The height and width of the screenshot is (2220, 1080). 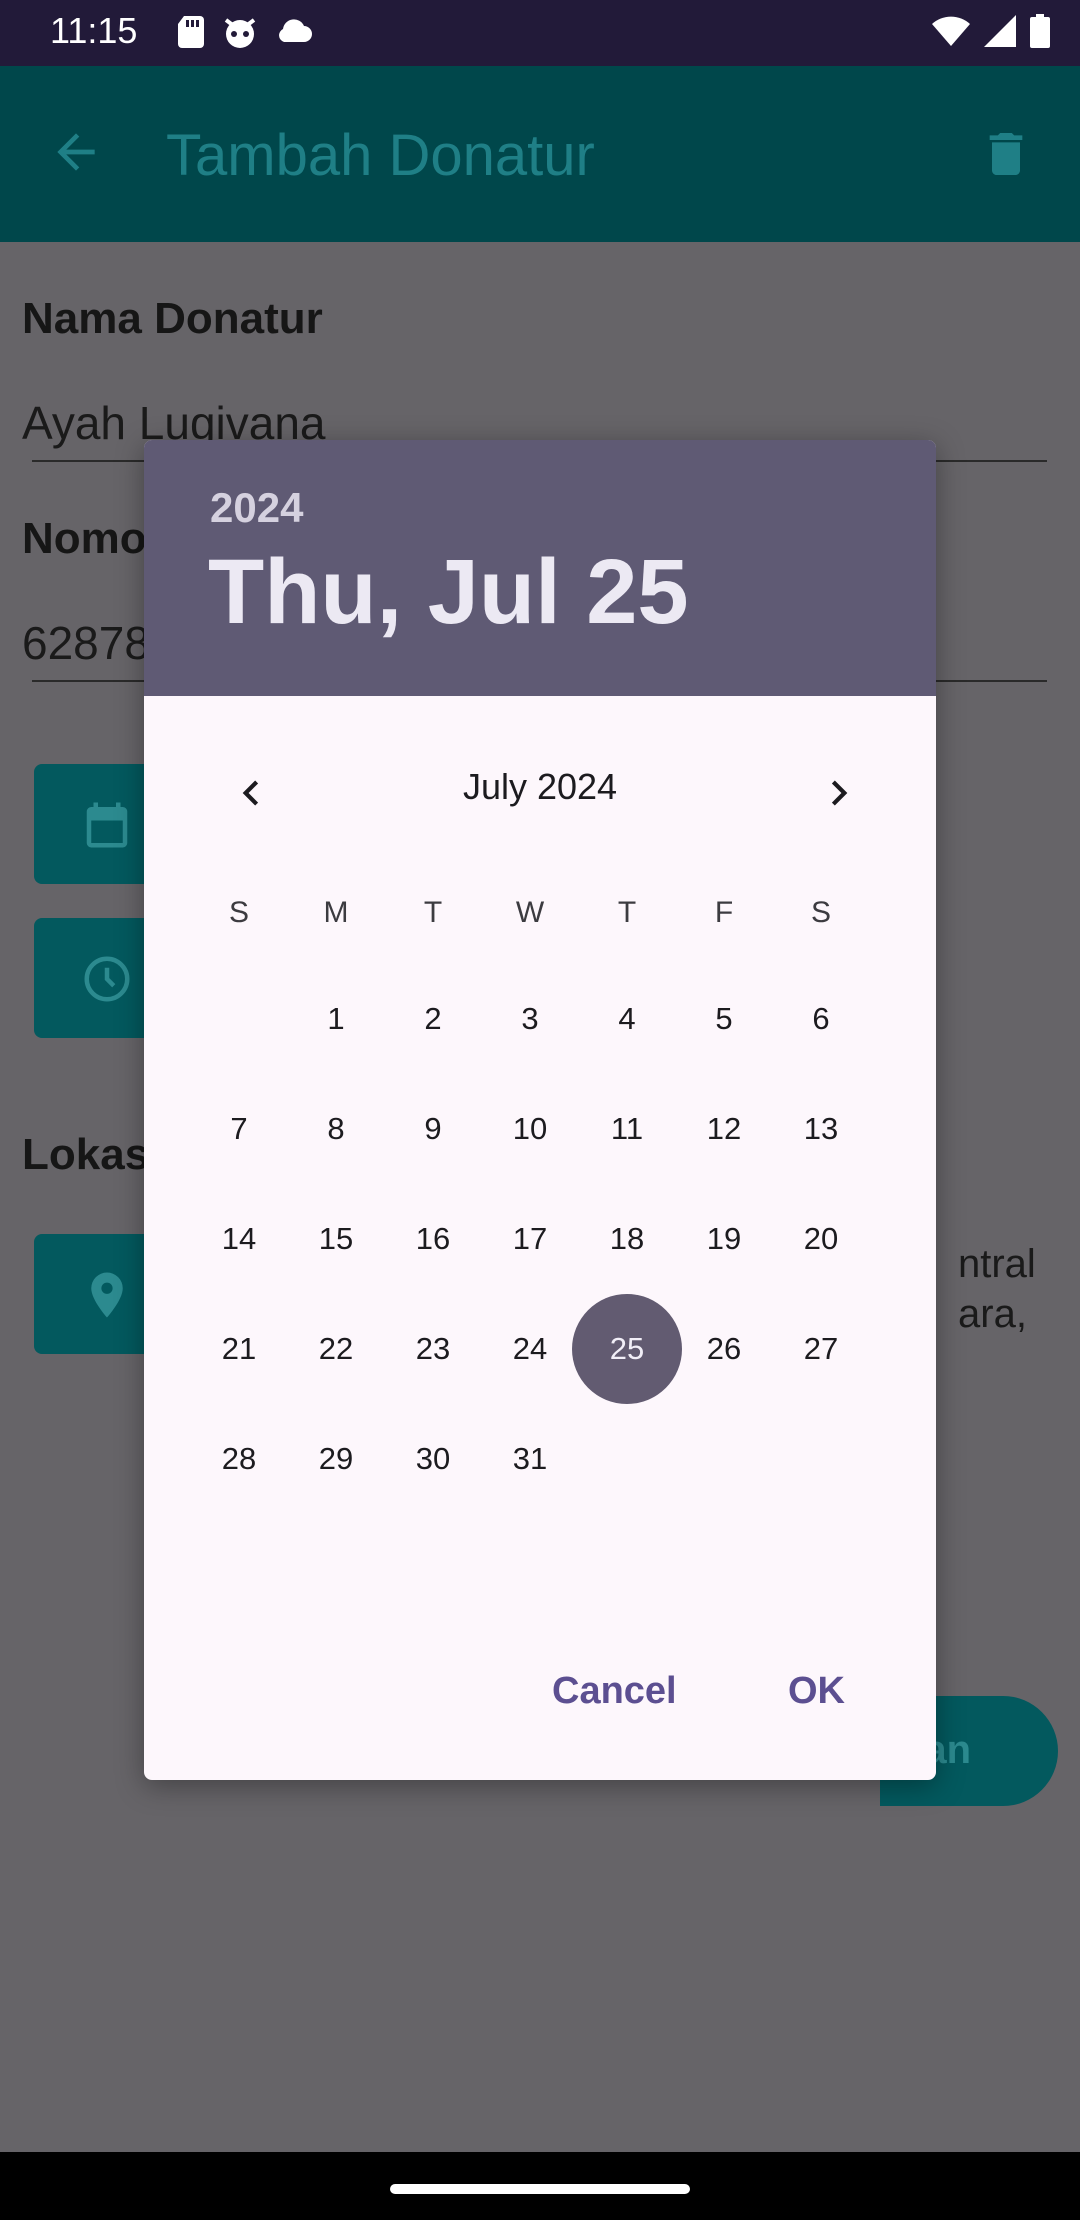 I want to click on day-cell: 7, so click(x=239, y=1129).